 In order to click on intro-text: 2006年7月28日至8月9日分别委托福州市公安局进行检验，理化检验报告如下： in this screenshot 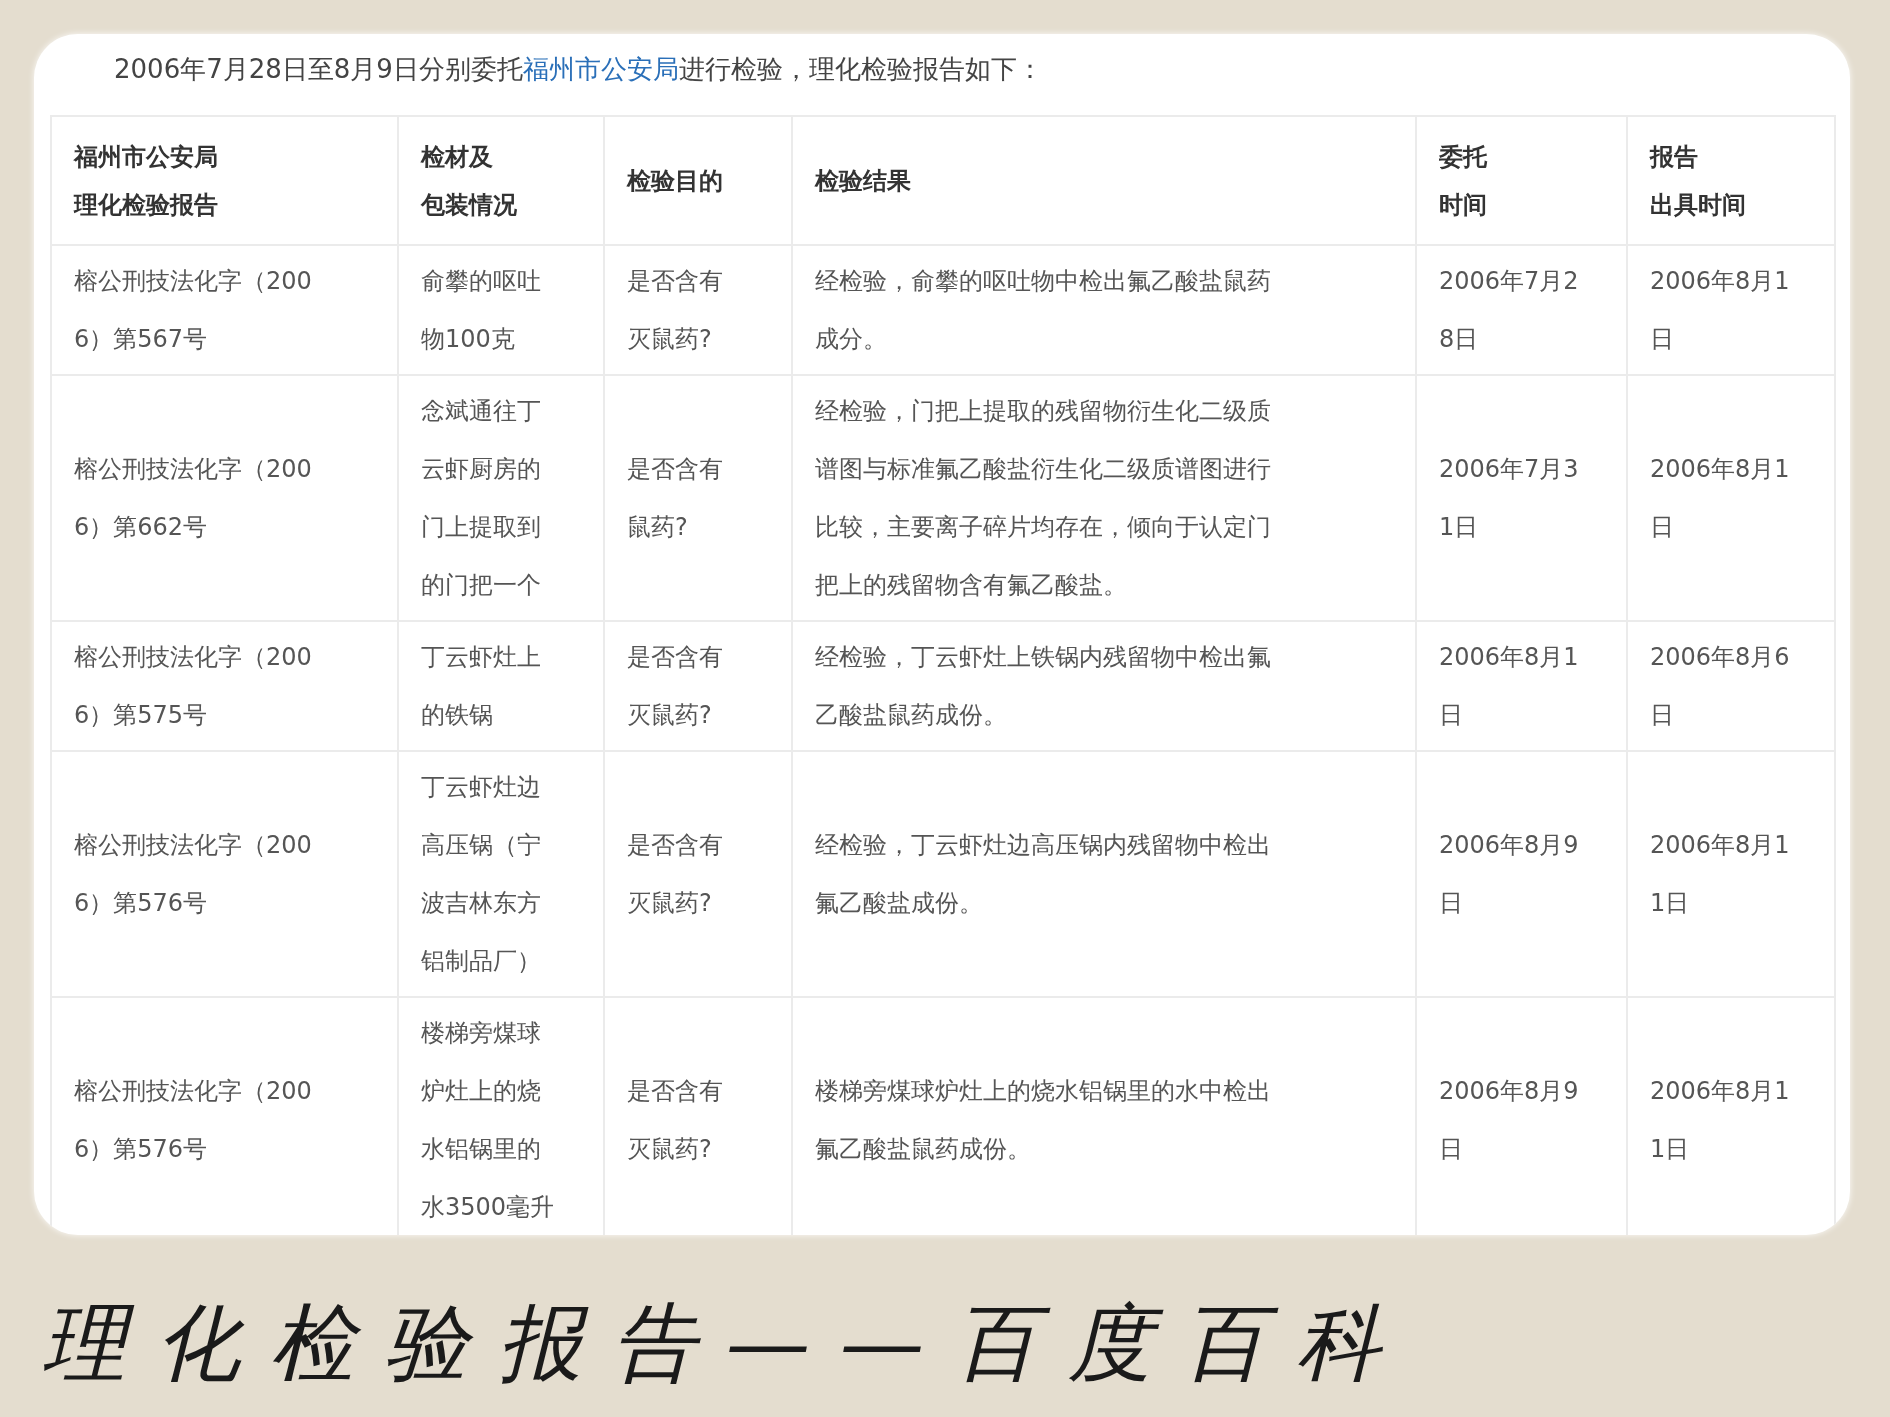, I will do `click(578, 69)`.